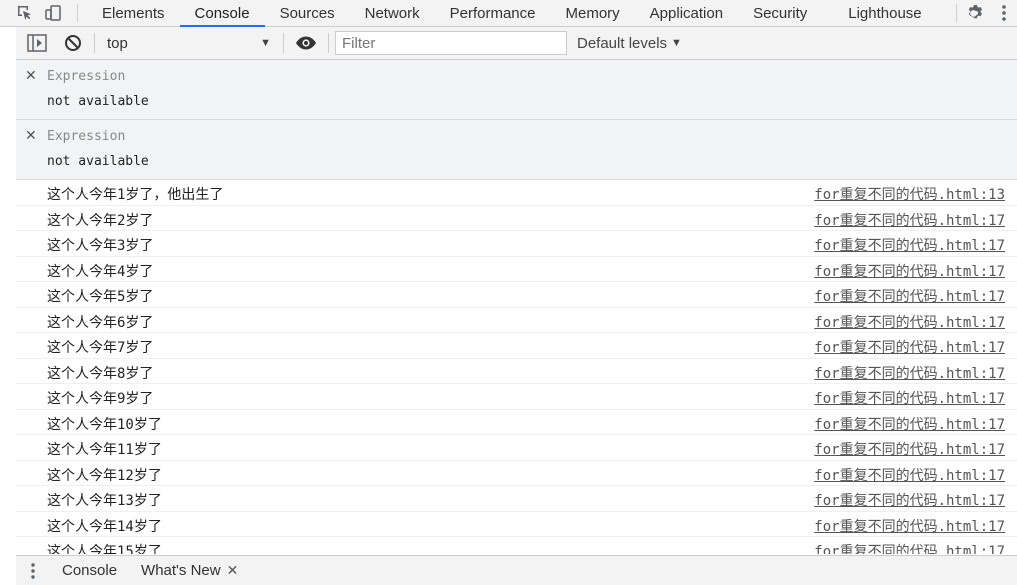 This screenshot has width=1017, height=585. What do you see at coordinates (780, 13) in the screenshot?
I see `tab-security: Security` at bounding box center [780, 13].